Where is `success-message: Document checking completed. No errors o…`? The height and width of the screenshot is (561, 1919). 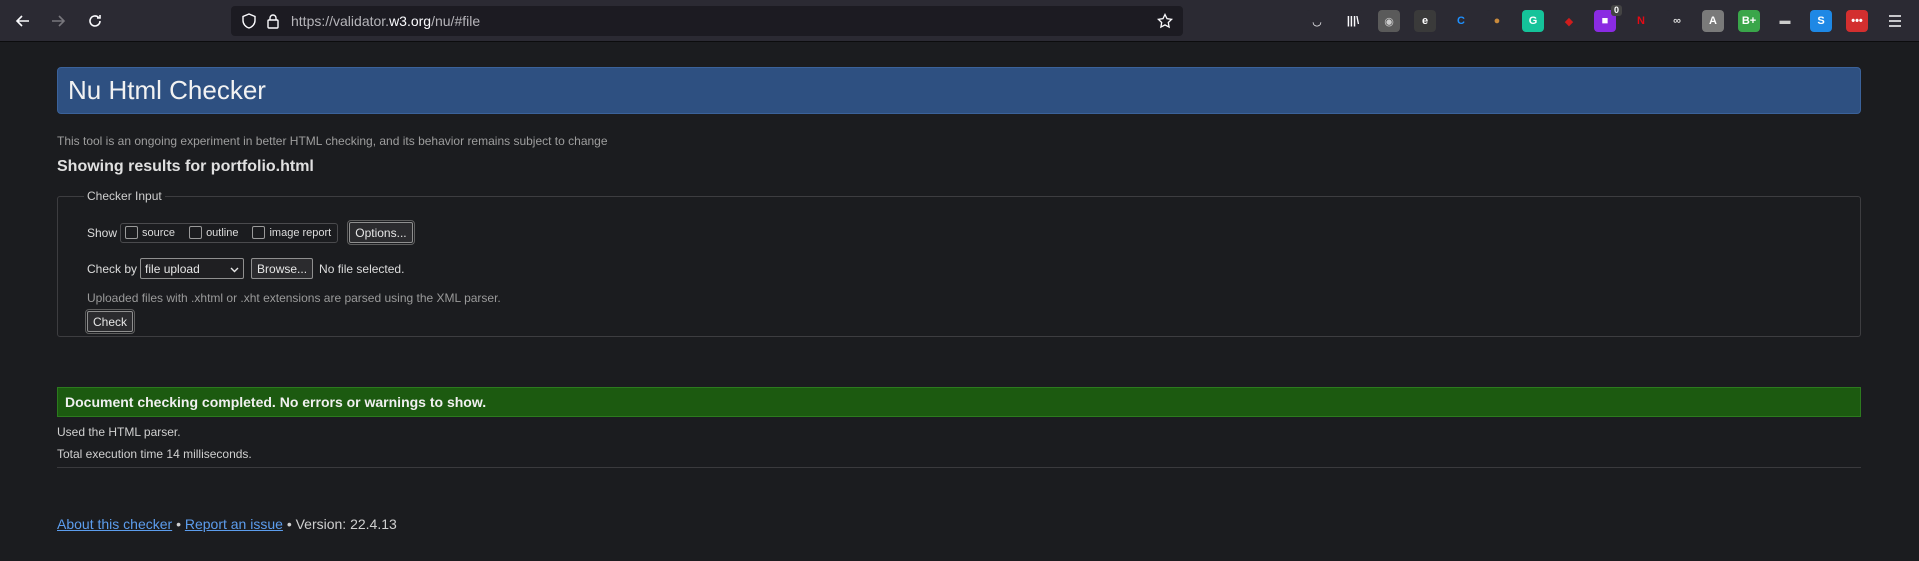 success-message: Document checking completed. No errors o… is located at coordinates (959, 402).